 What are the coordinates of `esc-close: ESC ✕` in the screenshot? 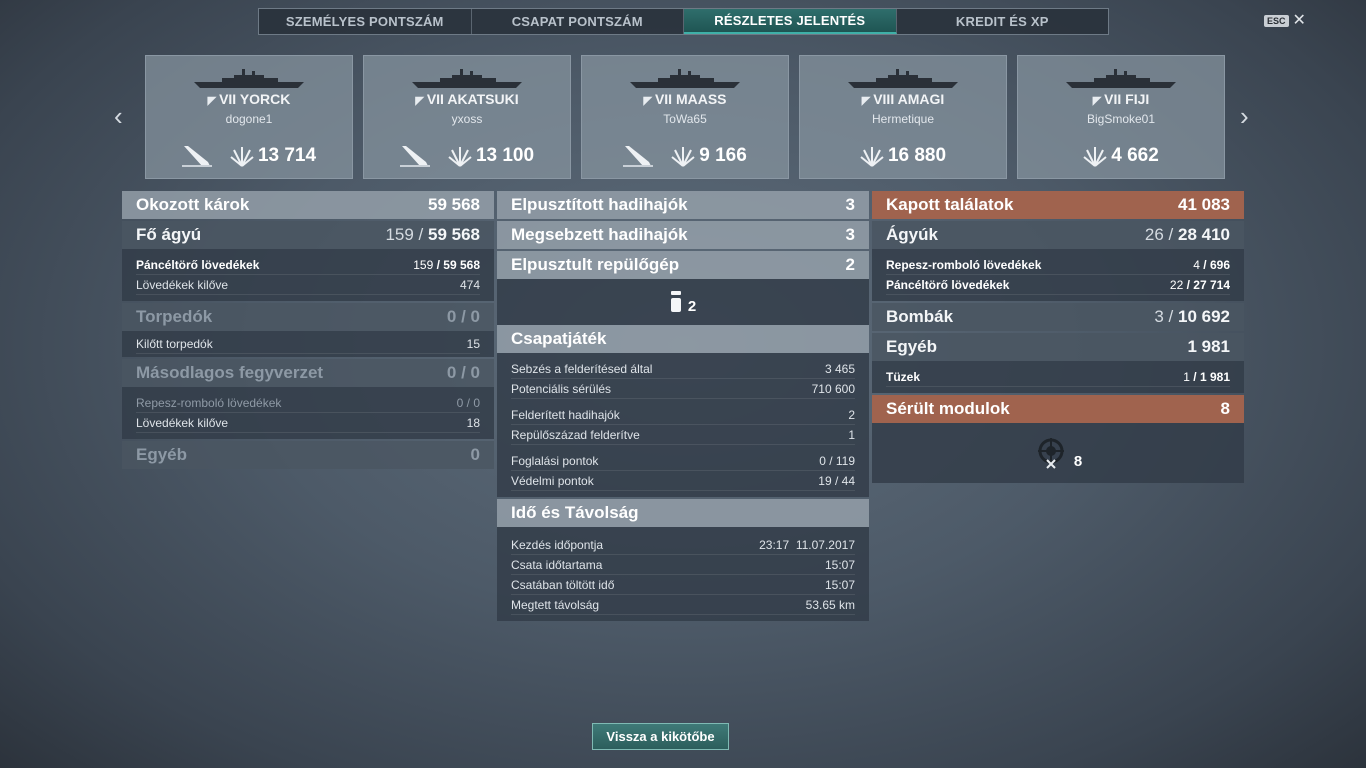 It's located at (1285, 21).